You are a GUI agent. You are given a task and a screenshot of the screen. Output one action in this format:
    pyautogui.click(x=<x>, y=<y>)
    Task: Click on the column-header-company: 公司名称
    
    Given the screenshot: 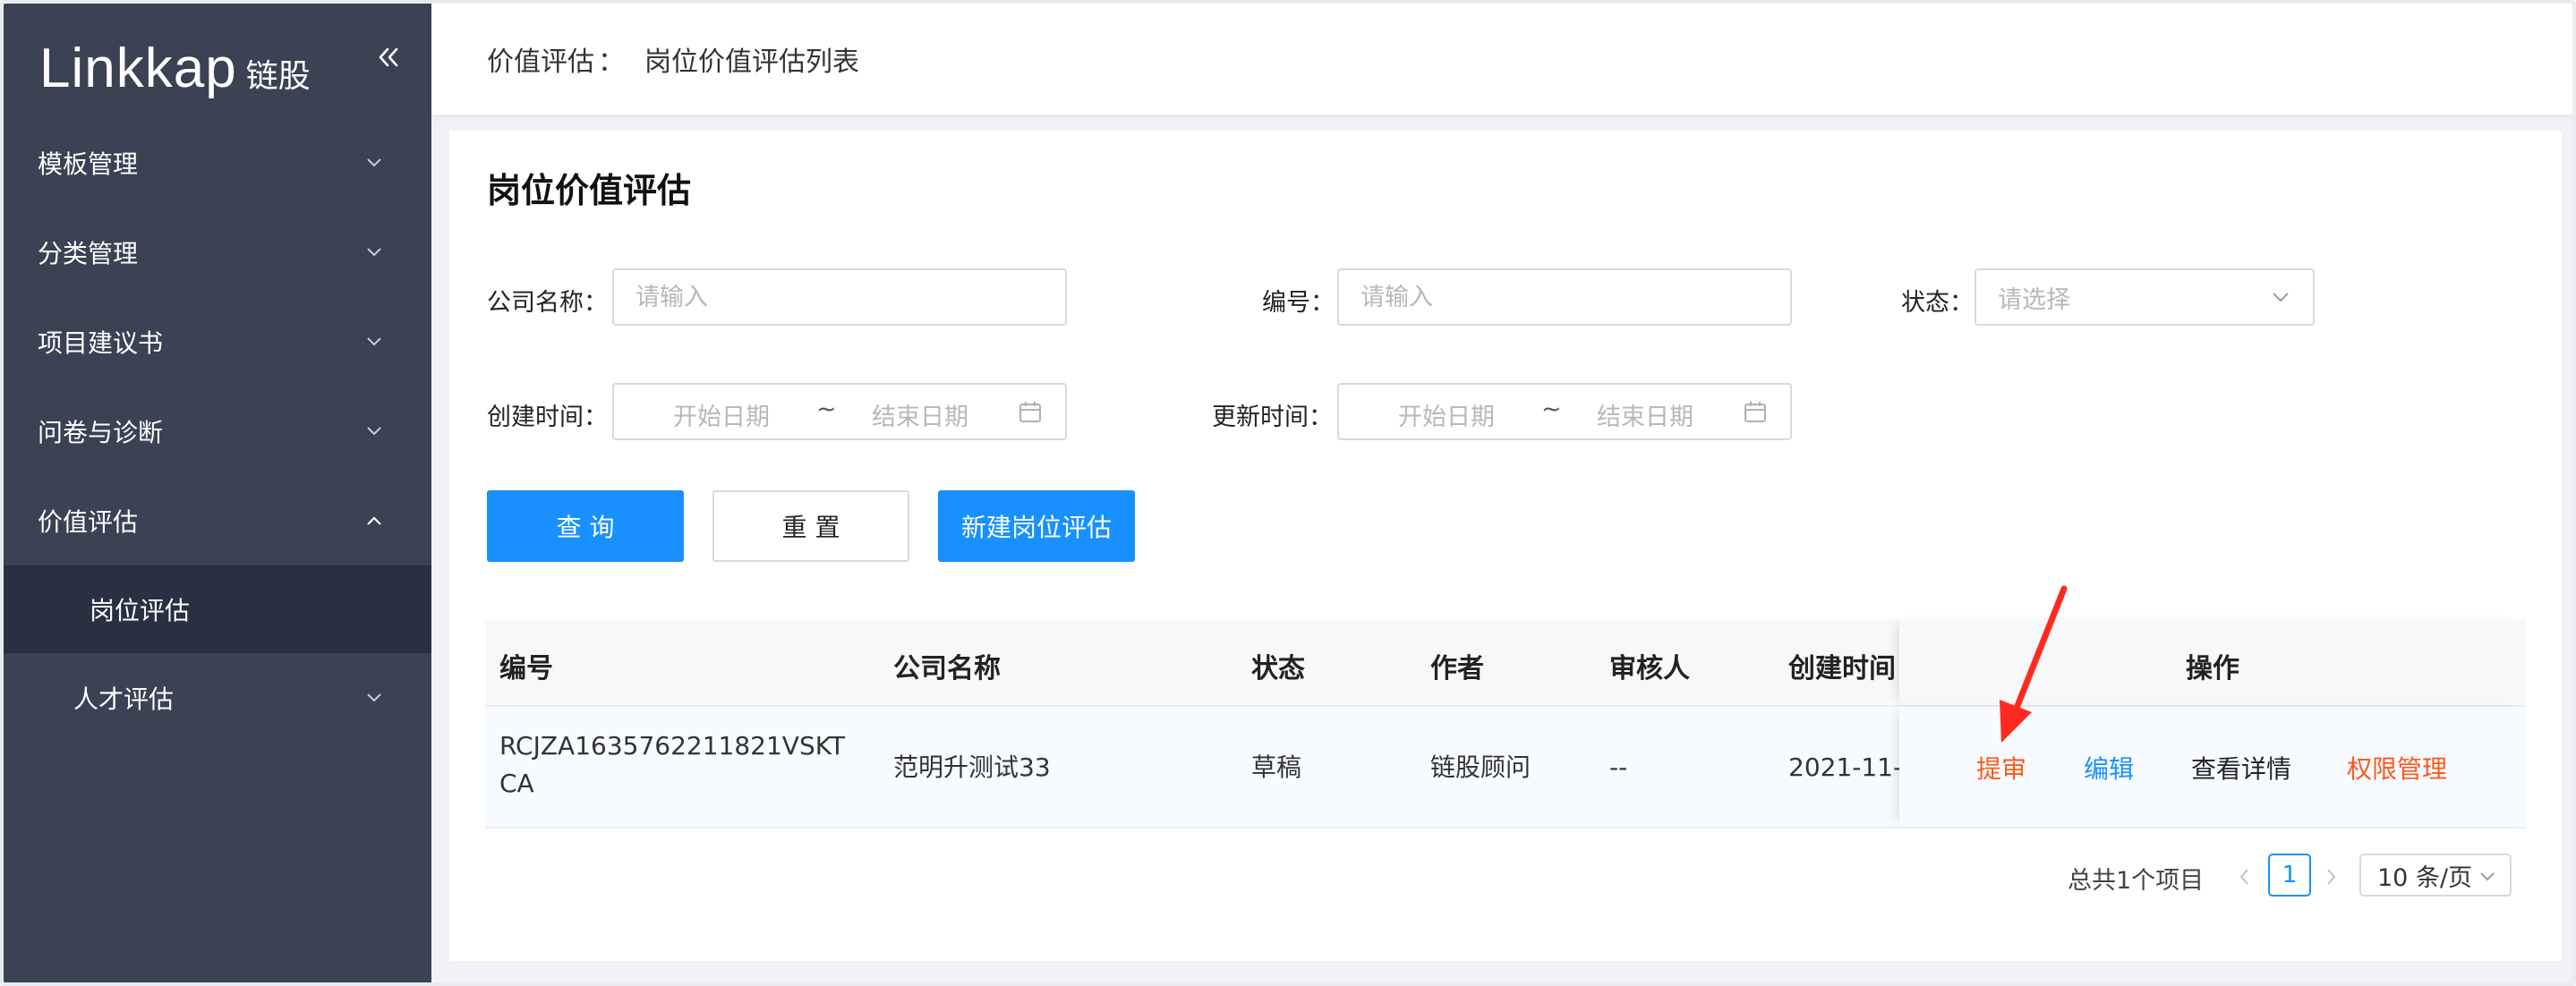 What is the action you would take?
    pyautogui.click(x=947, y=668)
    